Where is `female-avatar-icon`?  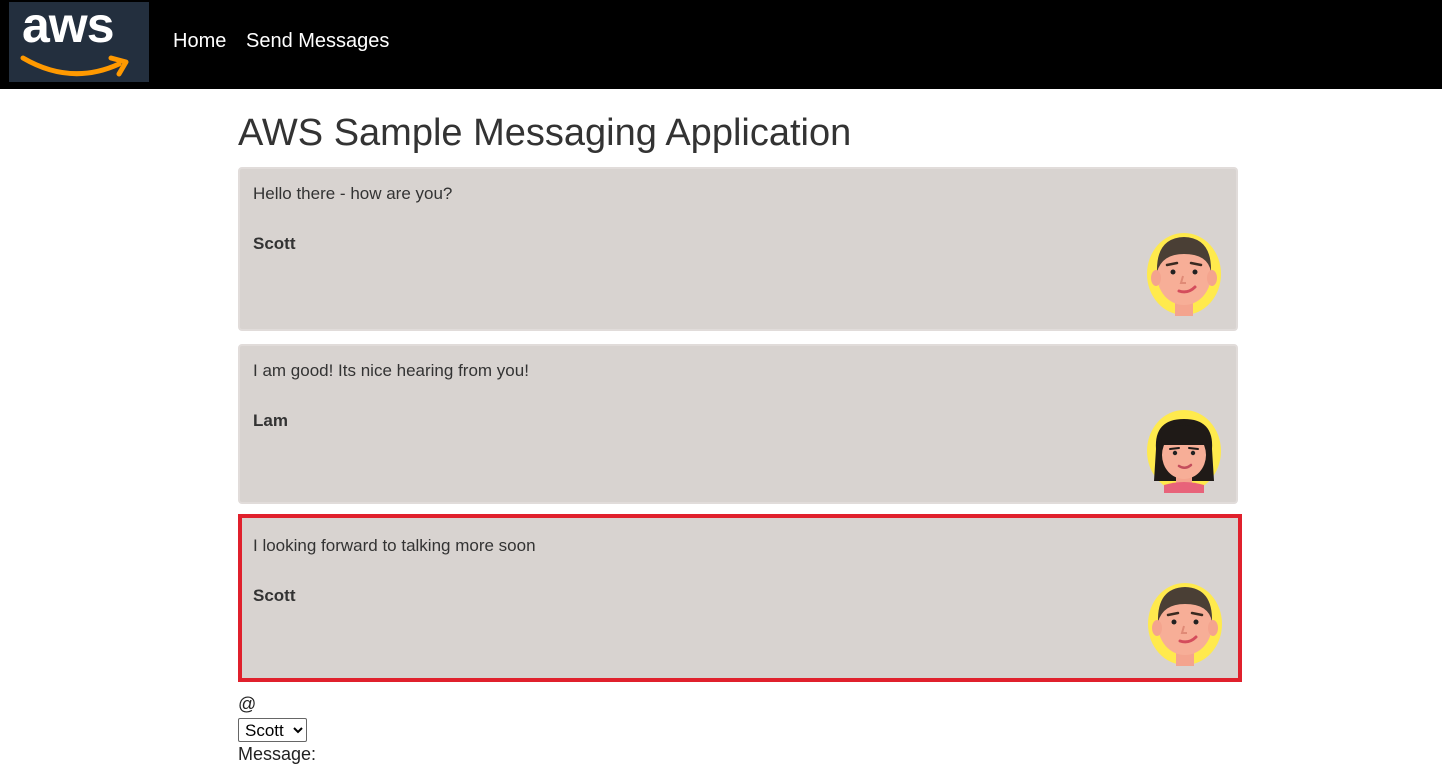 female-avatar-icon is located at coordinates (1184, 451).